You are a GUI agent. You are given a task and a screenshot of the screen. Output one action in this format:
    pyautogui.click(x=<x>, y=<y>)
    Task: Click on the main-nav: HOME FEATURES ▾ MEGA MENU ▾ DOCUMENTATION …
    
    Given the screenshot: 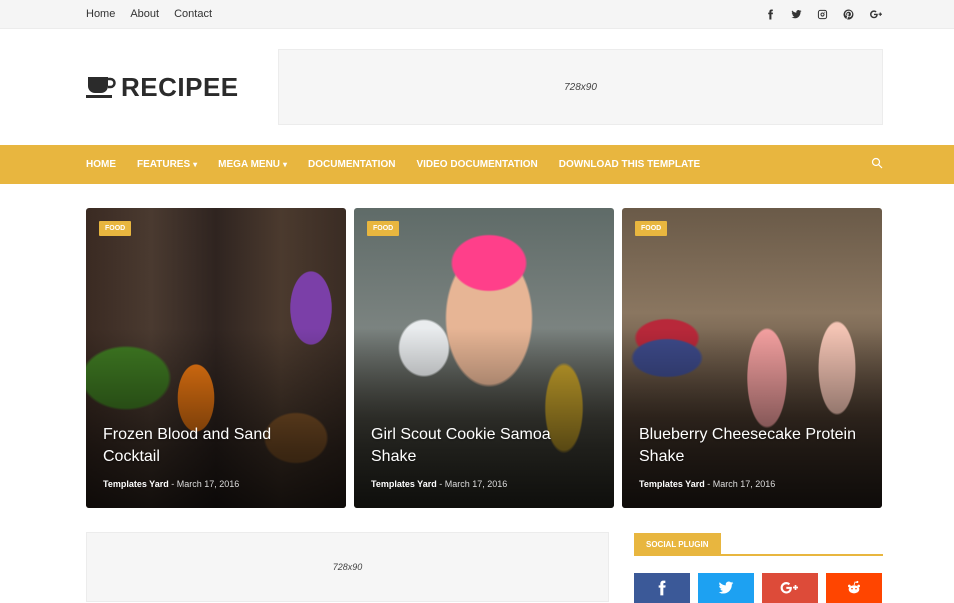 What is the action you would take?
    pyautogui.click(x=477, y=164)
    